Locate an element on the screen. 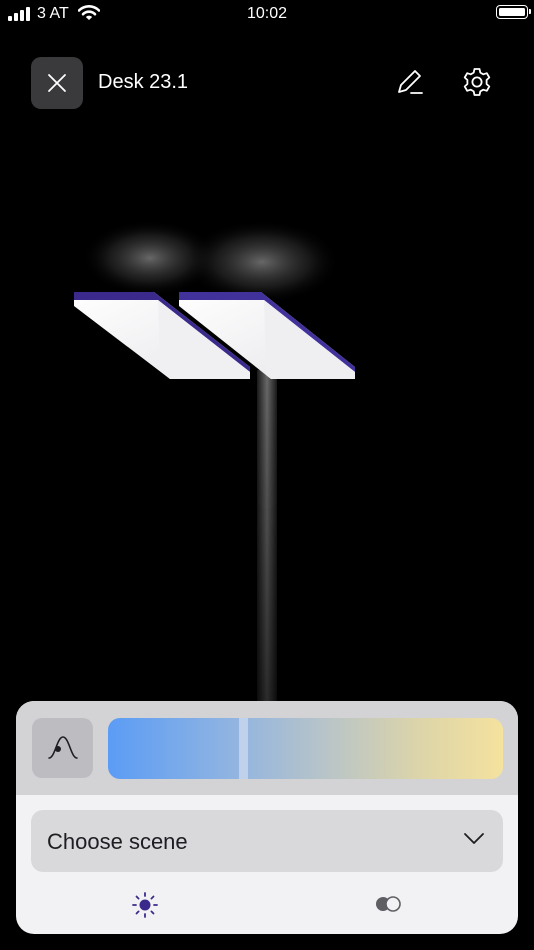 The height and width of the screenshot is (950, 534). page-title: Desk 23.1 is located at coordinates (143, 82).